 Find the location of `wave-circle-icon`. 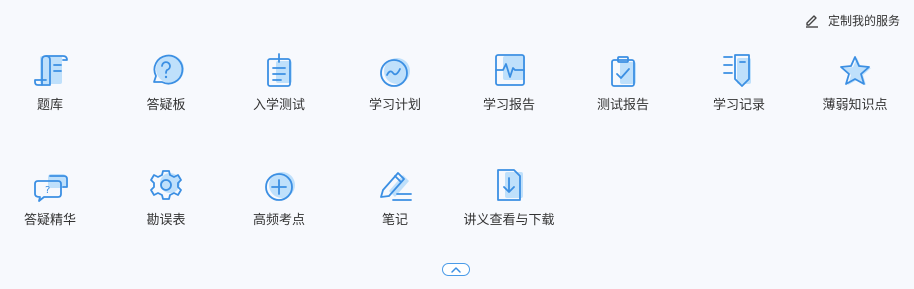

wave-circle-icon is located at coordinates (395, 72).